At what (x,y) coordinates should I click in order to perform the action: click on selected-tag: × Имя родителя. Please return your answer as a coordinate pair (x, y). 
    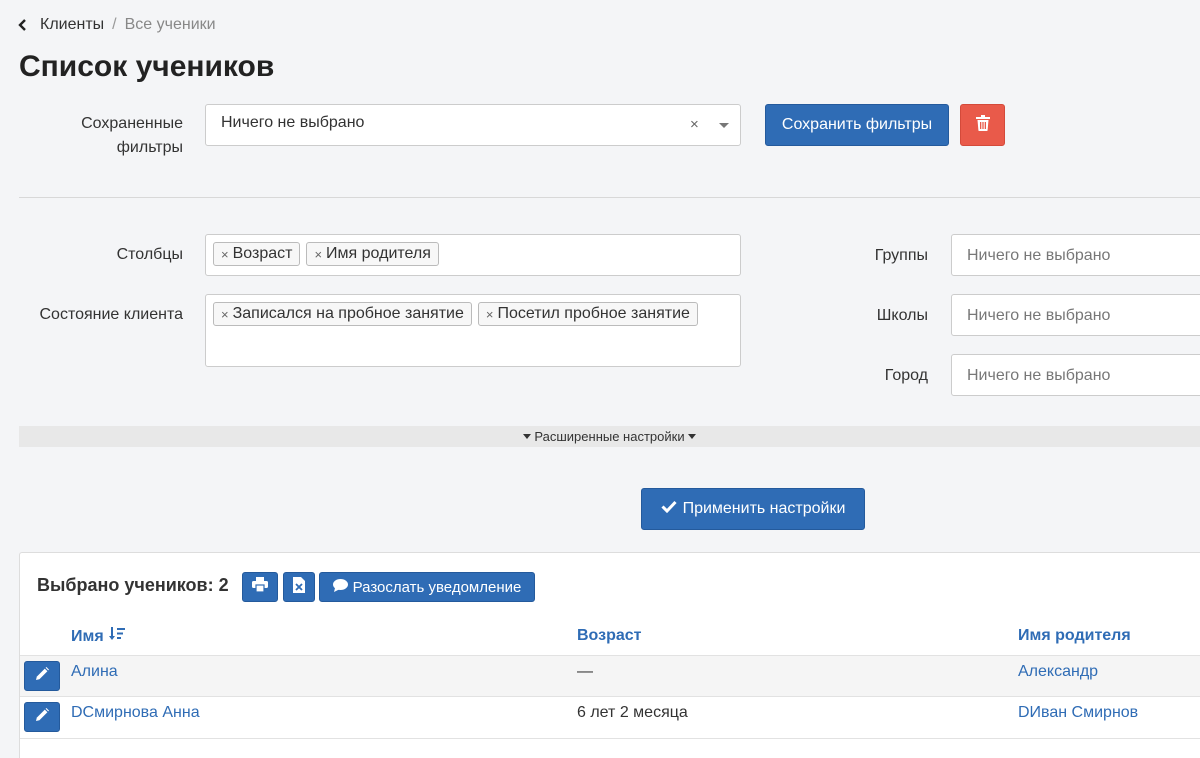
    Looking at the image, I should click on (372, 254).